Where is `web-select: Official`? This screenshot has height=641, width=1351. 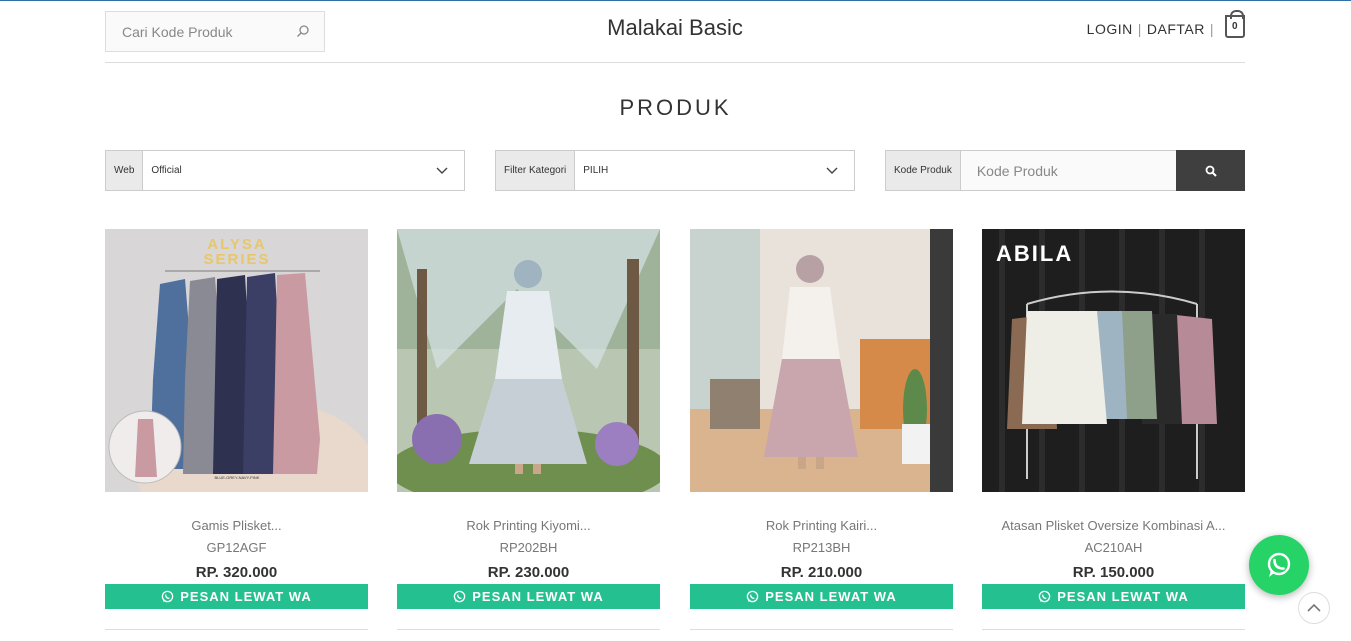 web-select: Official is located at coordinates (303, 170).